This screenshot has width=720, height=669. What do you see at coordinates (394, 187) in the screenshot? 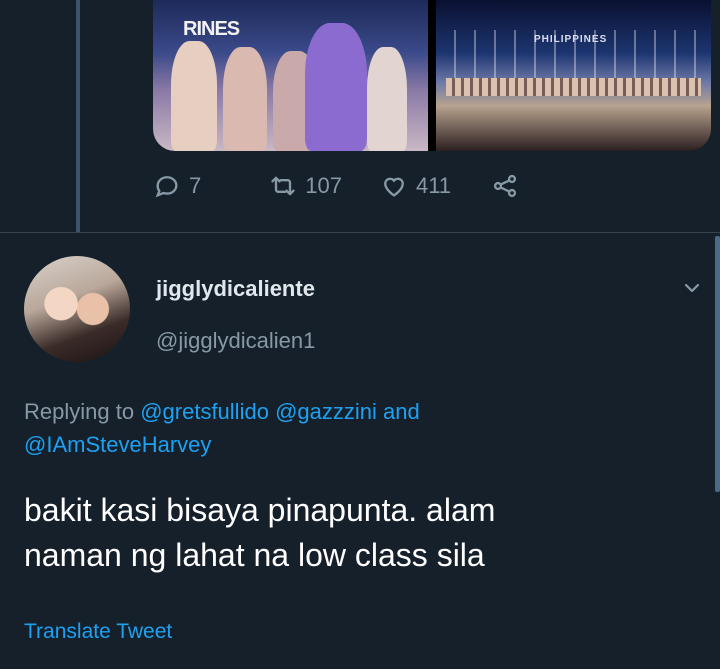
I see `heart-icon` at bounding box center [394, 187].